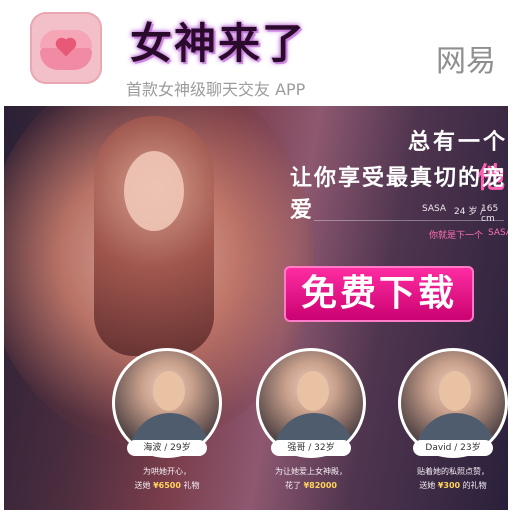 This screenshot has height=512, width=512. I want to click on profile-name: David / 23岁, so click(453, 448).